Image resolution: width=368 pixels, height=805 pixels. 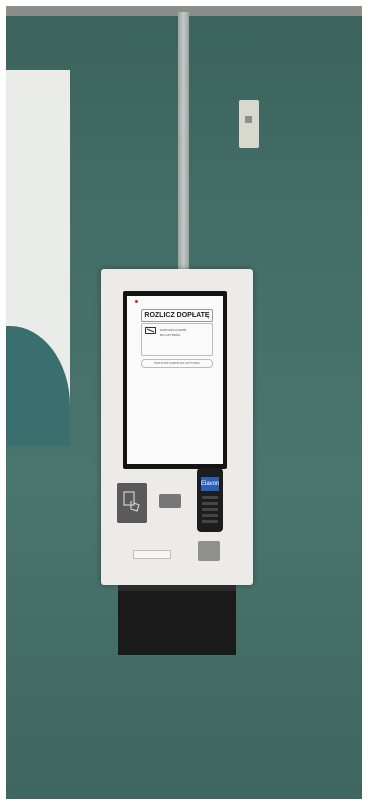 I want to click on base-cabinet, so click(x=177, y=620).